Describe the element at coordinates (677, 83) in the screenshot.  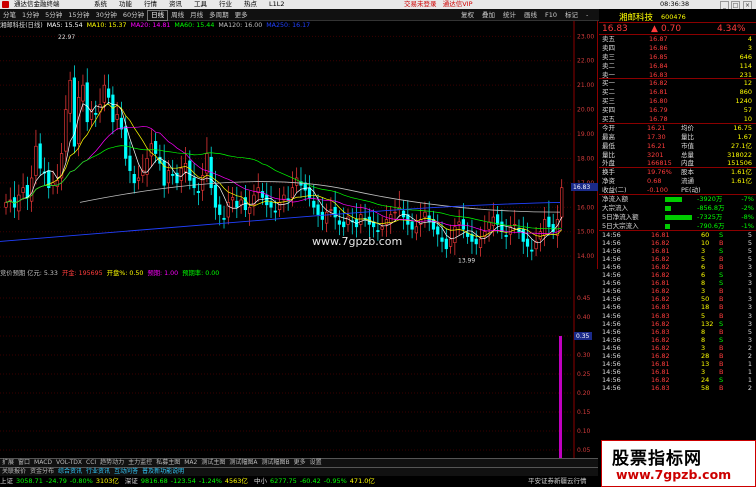
I see `order-level: 买一 16.82 12` at that location.